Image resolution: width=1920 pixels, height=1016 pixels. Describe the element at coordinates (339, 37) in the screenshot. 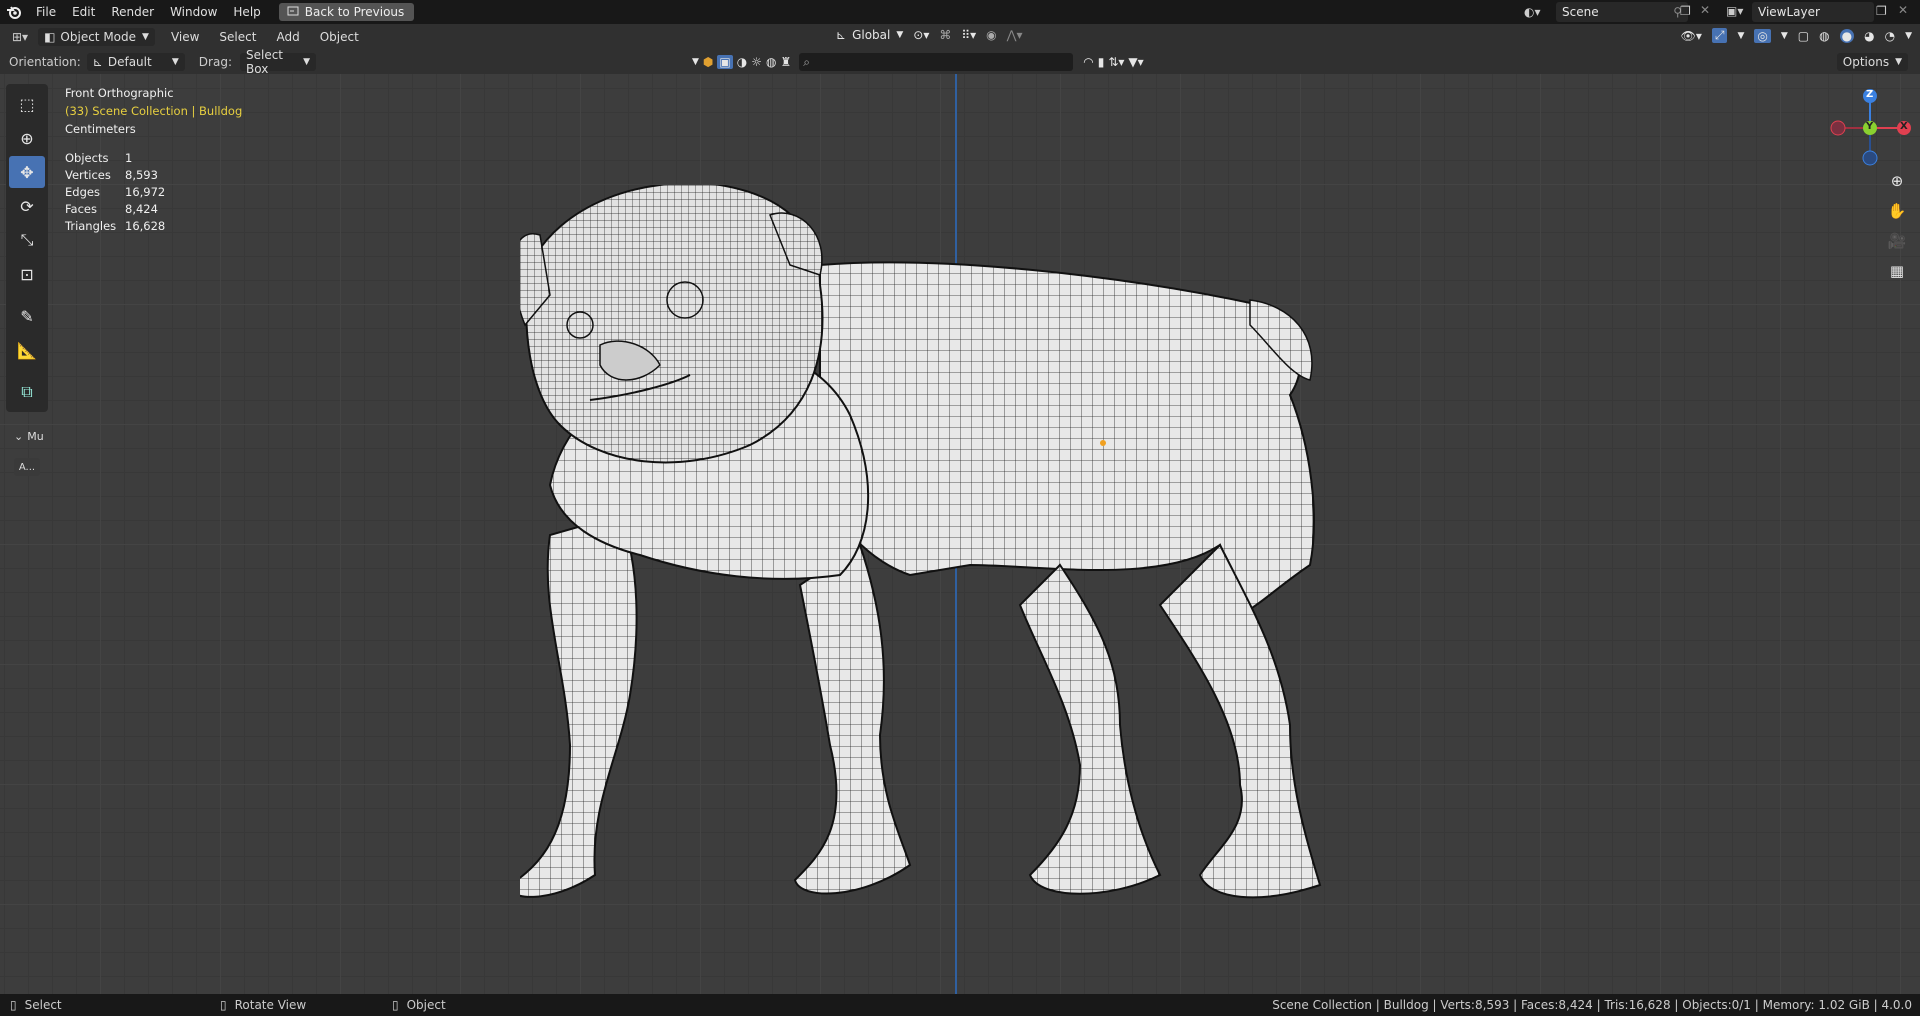

I see `menu-object: Object` at that location.